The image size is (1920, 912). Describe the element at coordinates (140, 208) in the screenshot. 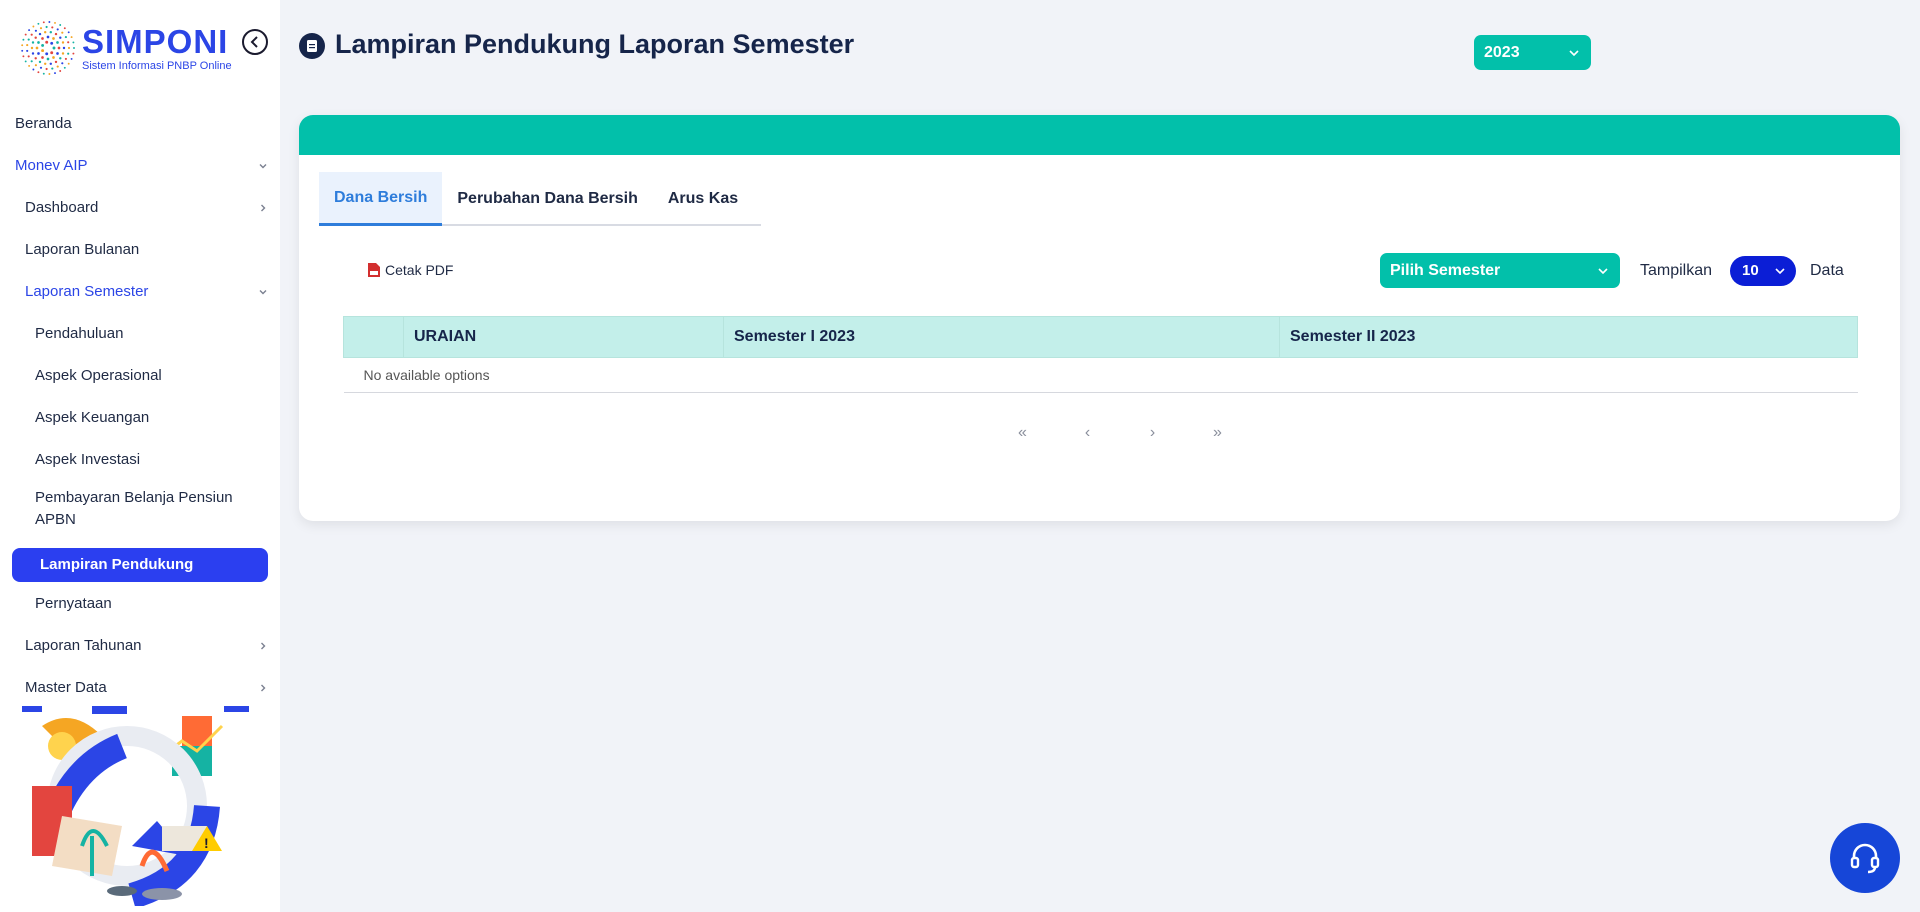

I see `sidebar-item-dashboard: Dashboard` at that location.